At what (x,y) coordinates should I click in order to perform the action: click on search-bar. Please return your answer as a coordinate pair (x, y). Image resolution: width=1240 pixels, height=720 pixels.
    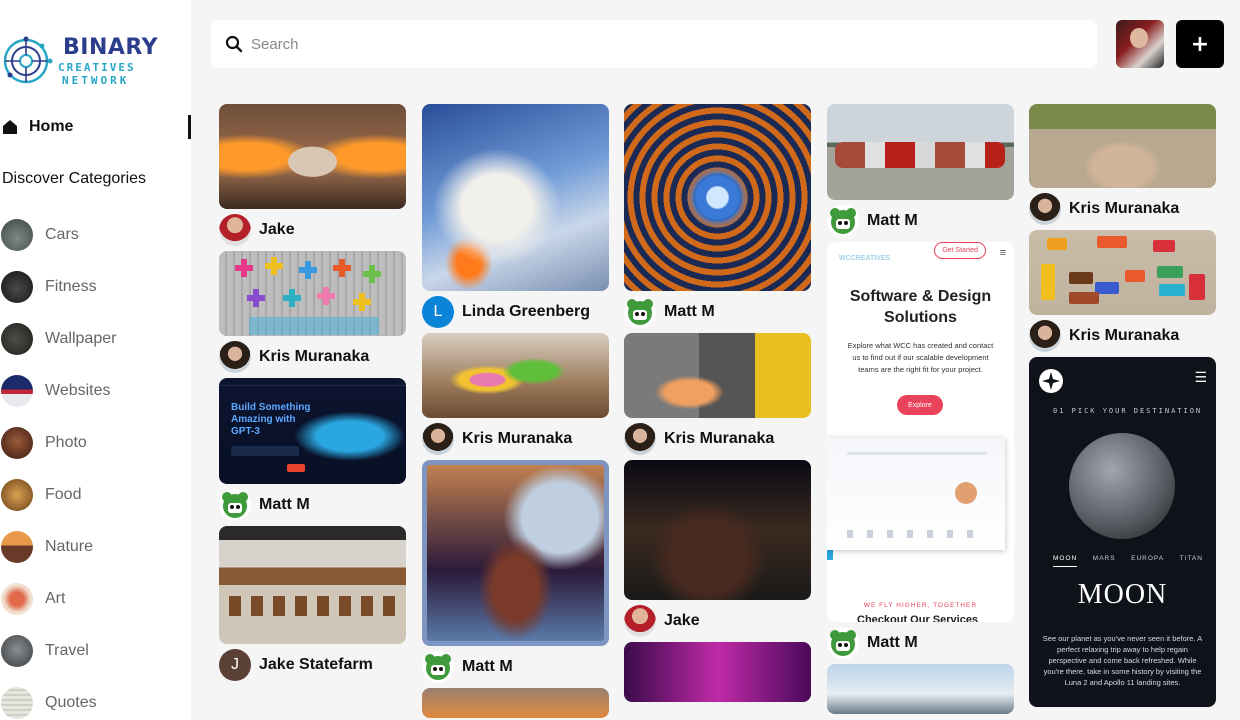
    Looking at the image, I should click on (654, 44).